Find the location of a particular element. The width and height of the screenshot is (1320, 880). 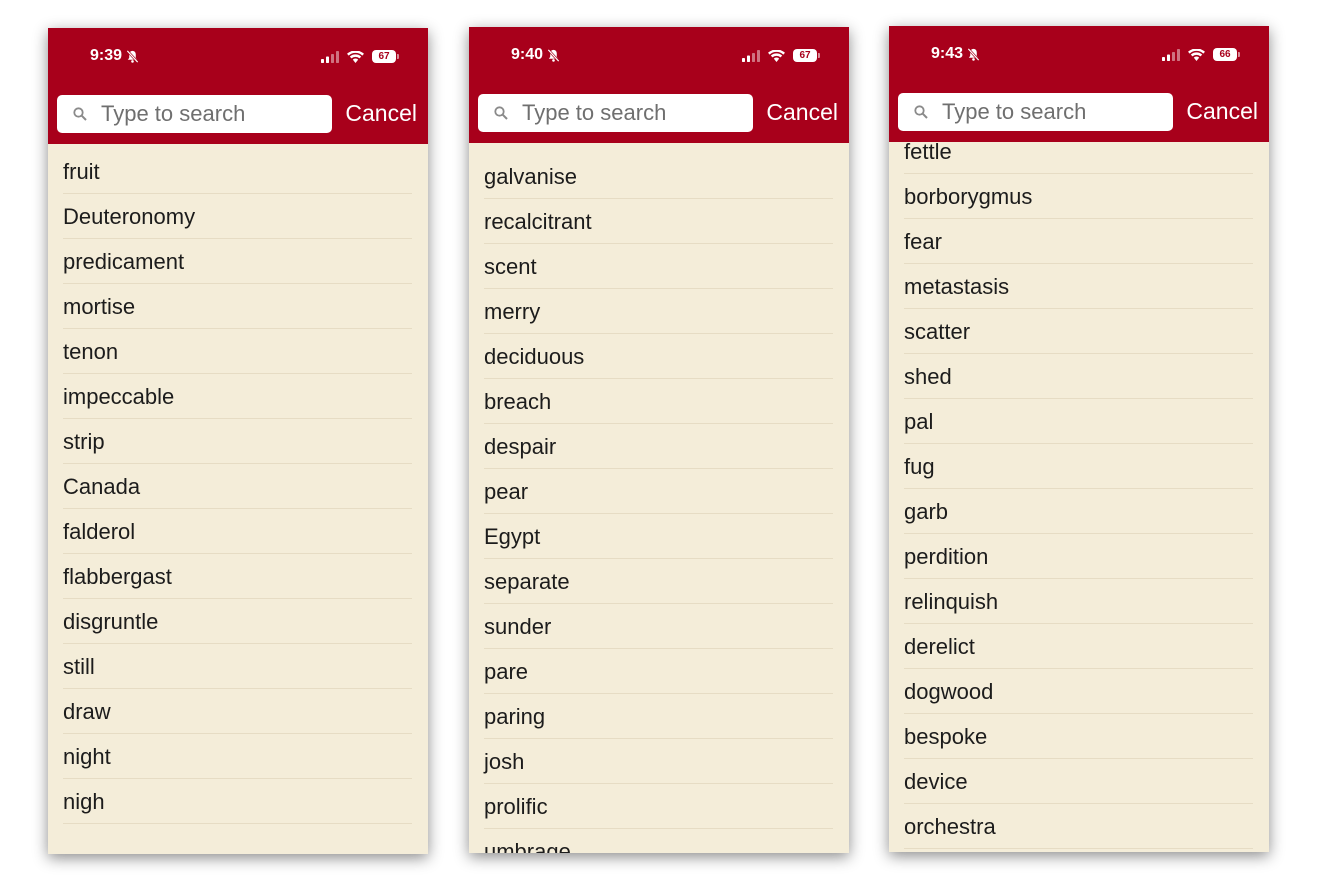

word-label: Deuteronomy is located at coordinates (129, 216).